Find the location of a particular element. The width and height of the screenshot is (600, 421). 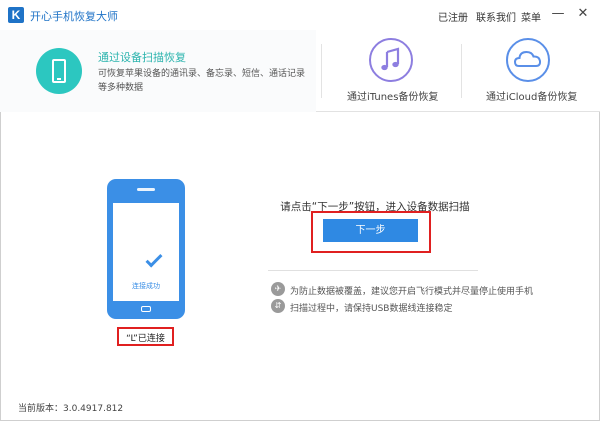

device-scan-circle is located at coordinates (59, 71).